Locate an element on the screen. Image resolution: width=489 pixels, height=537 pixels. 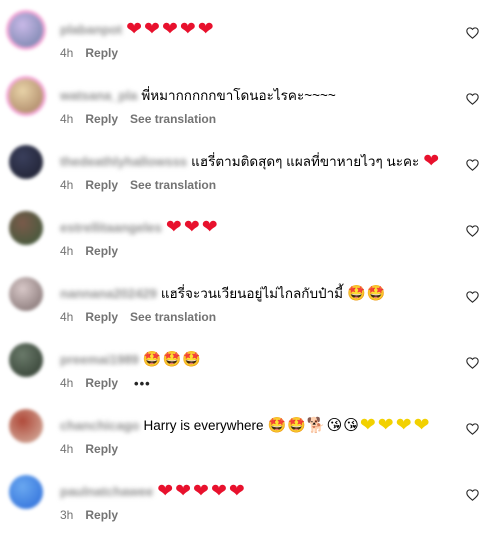
comment-row: preemai1989 🤩 🤩 🤩 4h Reply ••• is located at coordinates (244, 363).